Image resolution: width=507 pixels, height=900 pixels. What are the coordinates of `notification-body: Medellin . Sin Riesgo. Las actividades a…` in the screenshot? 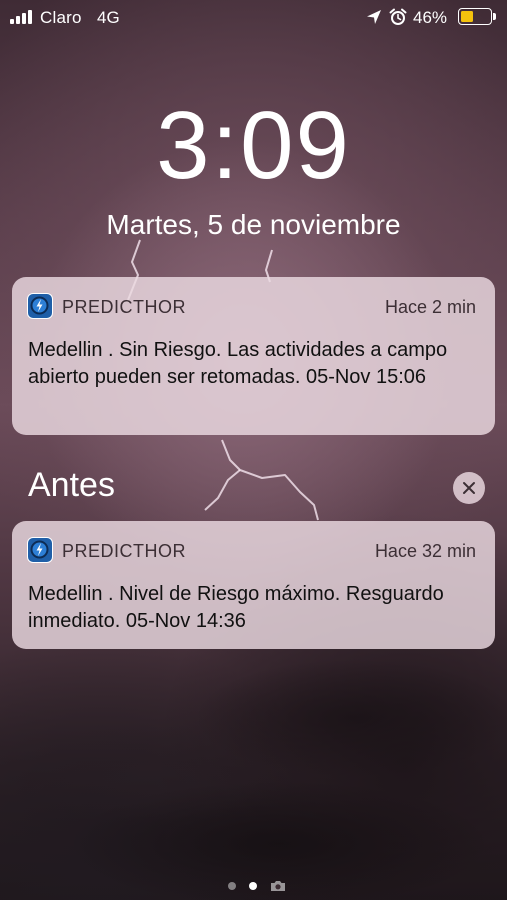 It's located at (238, 363).